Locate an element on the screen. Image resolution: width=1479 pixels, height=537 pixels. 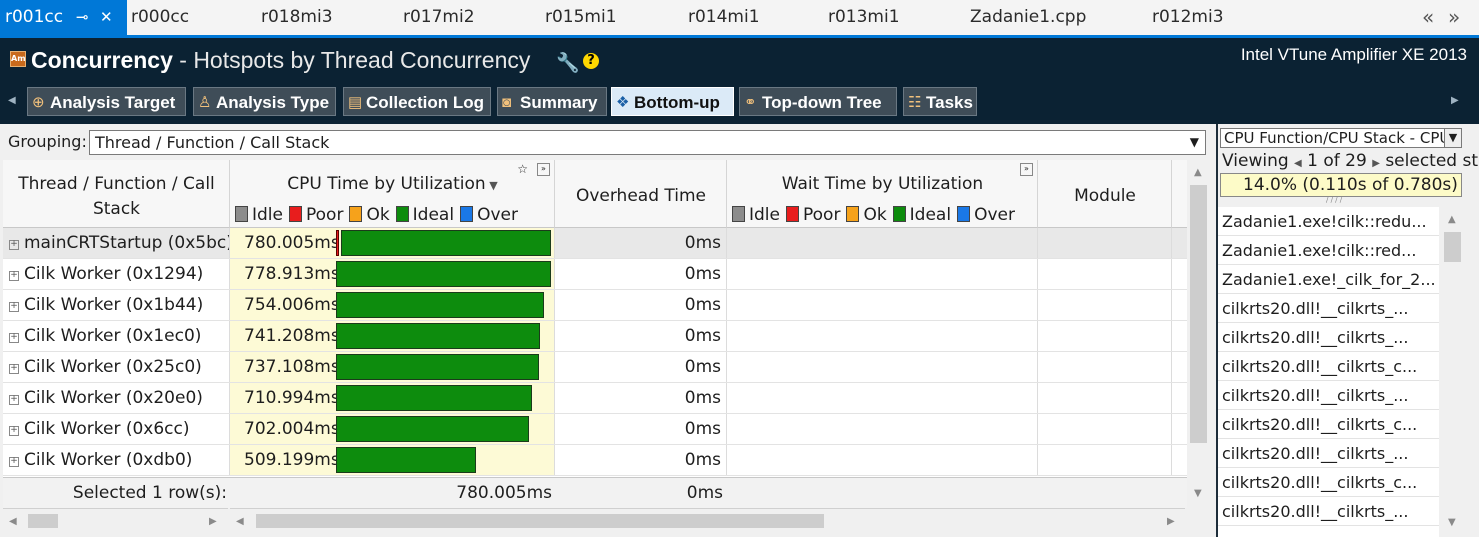
cpu-time-value: 780.005ms is located at coordinates (292, 243).